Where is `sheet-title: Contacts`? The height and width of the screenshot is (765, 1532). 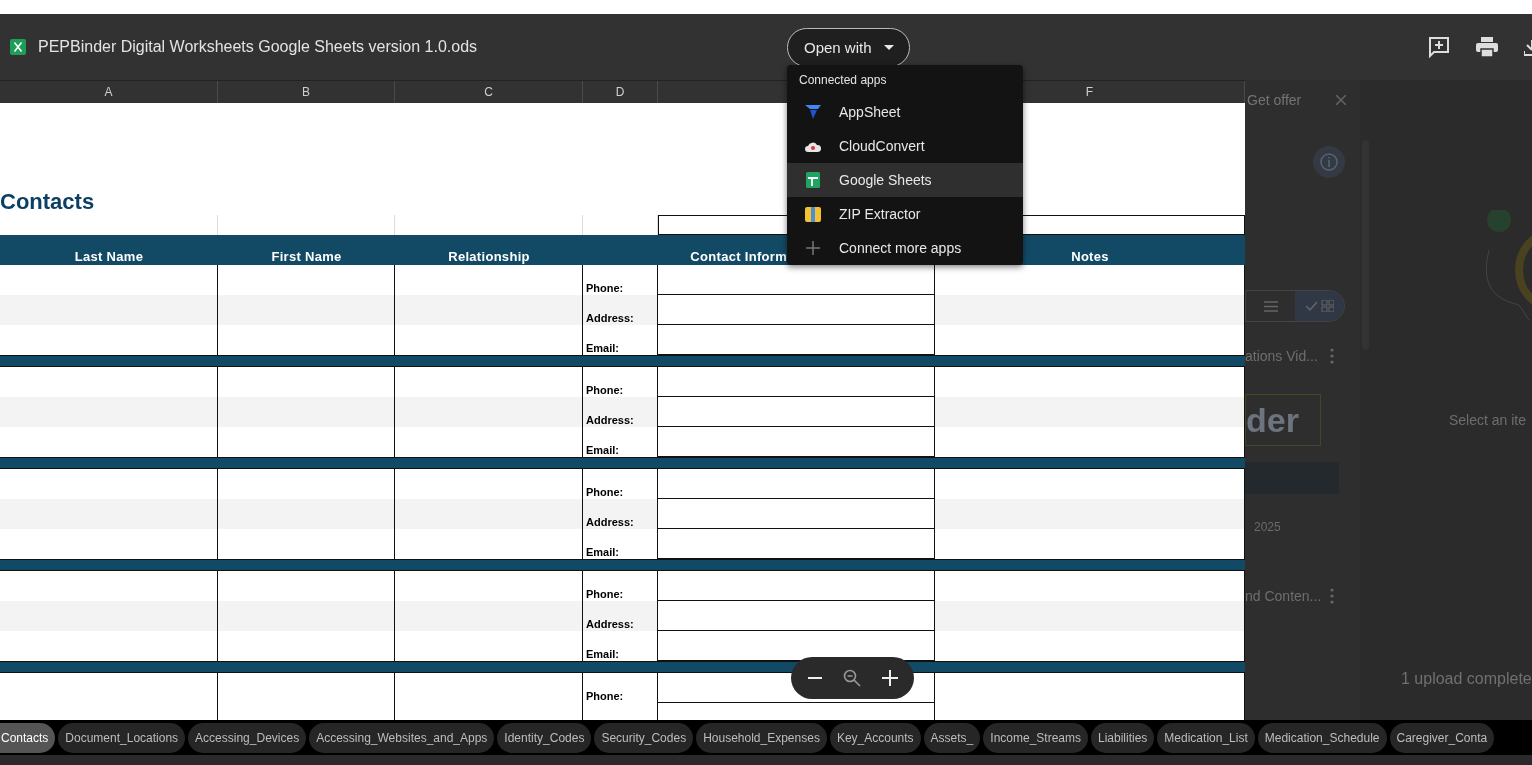
sheet-title: Contacts is located at coordinates (47, 202).